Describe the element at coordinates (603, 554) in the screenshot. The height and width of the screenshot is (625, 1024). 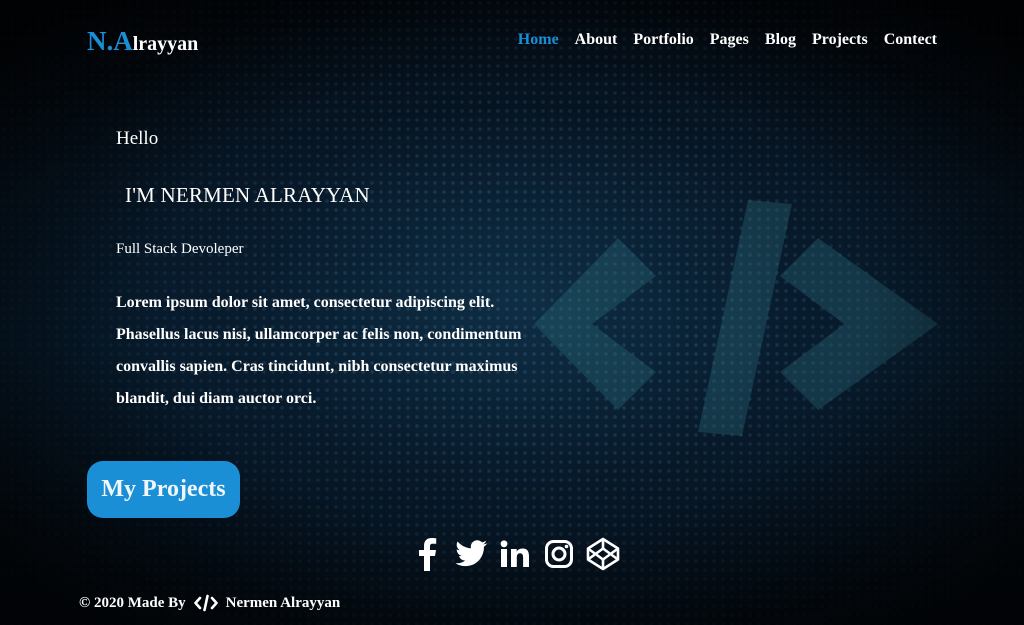
I see `codepen-icon` at that location.